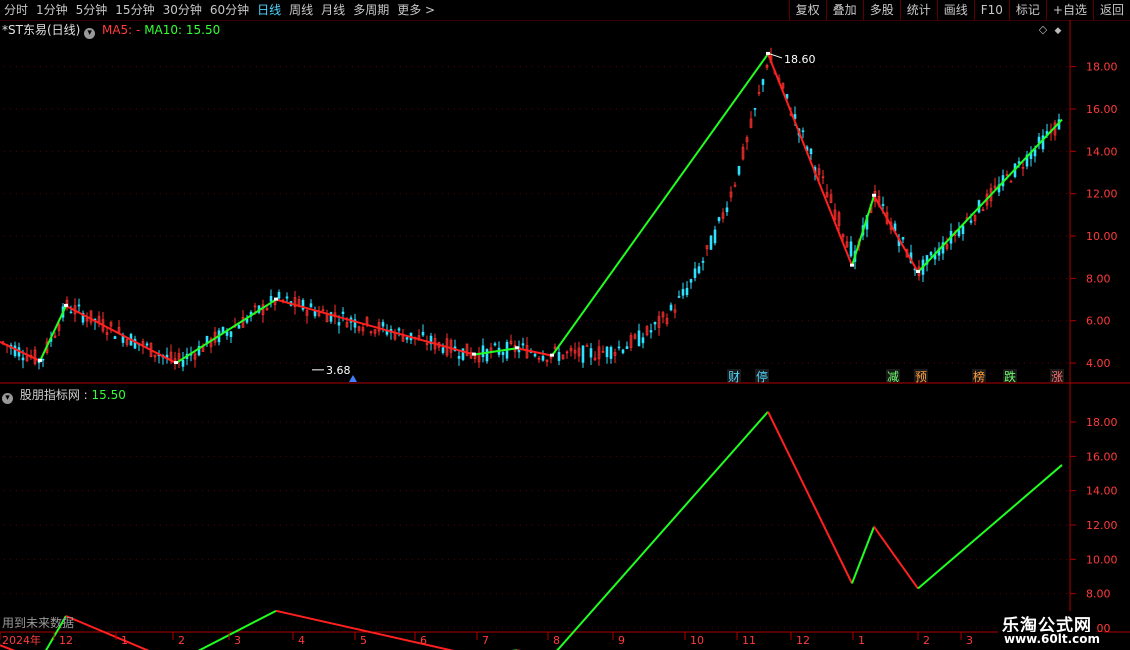 The height and width of the screenshot is (650, 1130). What do you see at coordinates (363, 640) in the screenshot?
I see `time-label: 5` at bounding box center [363, 640].